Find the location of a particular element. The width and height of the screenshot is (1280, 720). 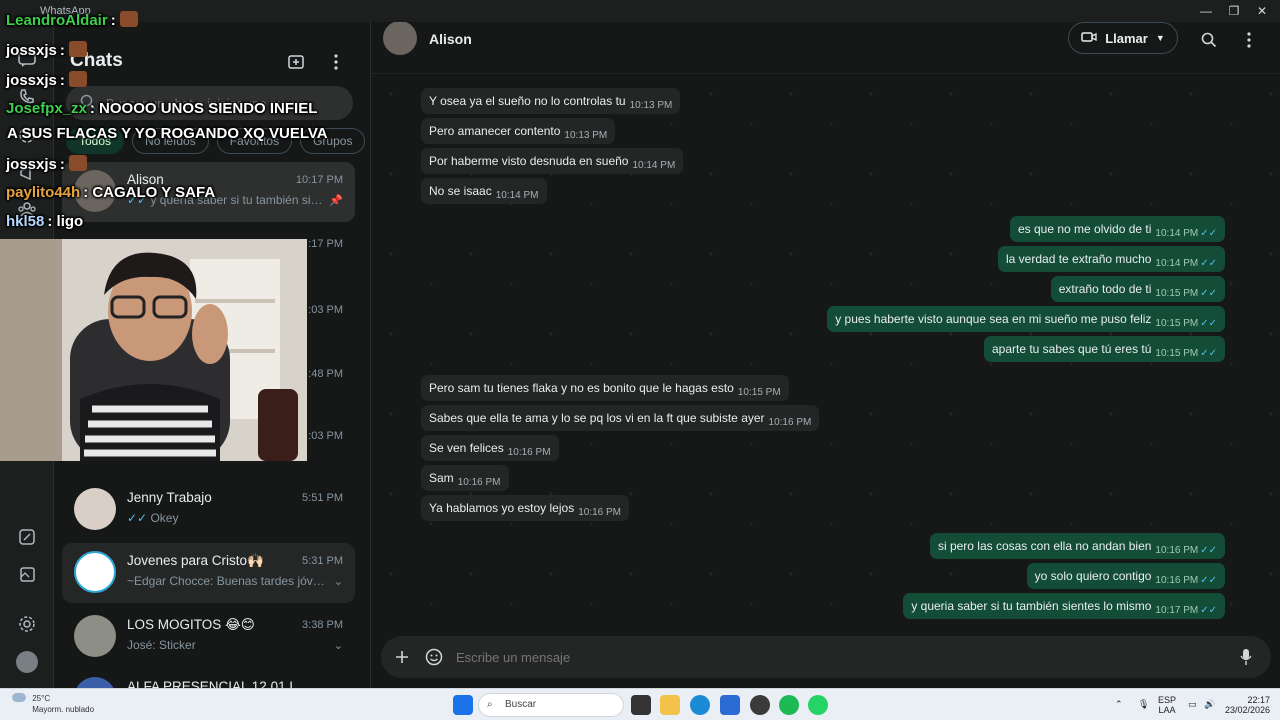

message-time: 10:13 PM is located at coordinates (586, 135).